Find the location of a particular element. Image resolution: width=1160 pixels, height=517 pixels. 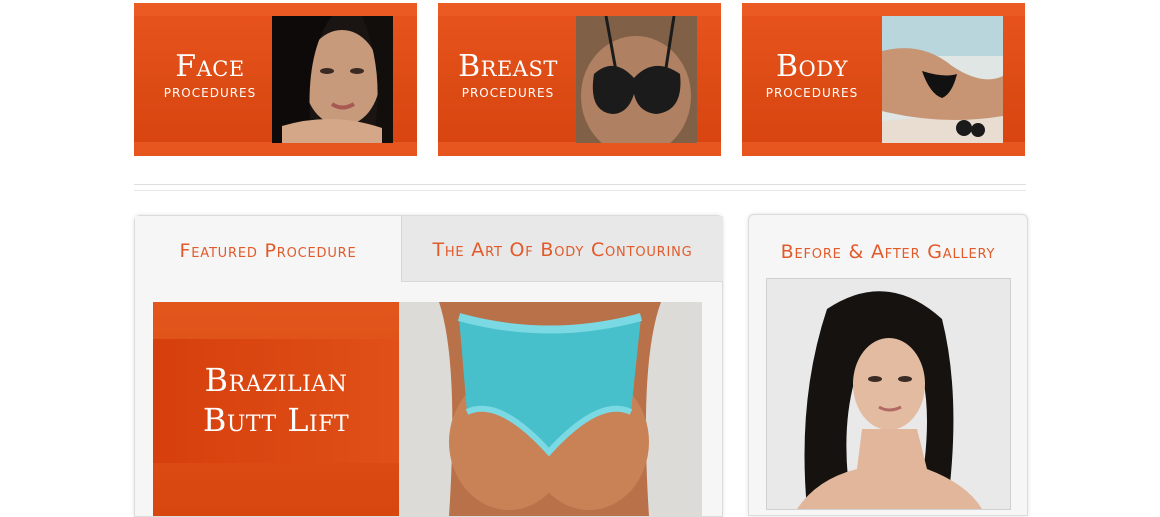

gallery-photo is located at coordinates (888, 394).